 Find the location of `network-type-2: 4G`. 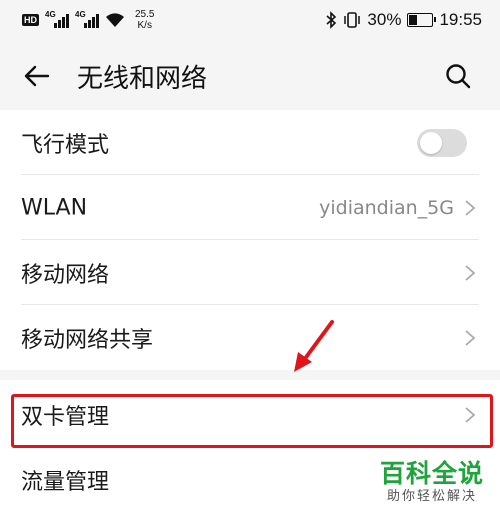

network-type-2: 4G is located at coordinates (80, 14).